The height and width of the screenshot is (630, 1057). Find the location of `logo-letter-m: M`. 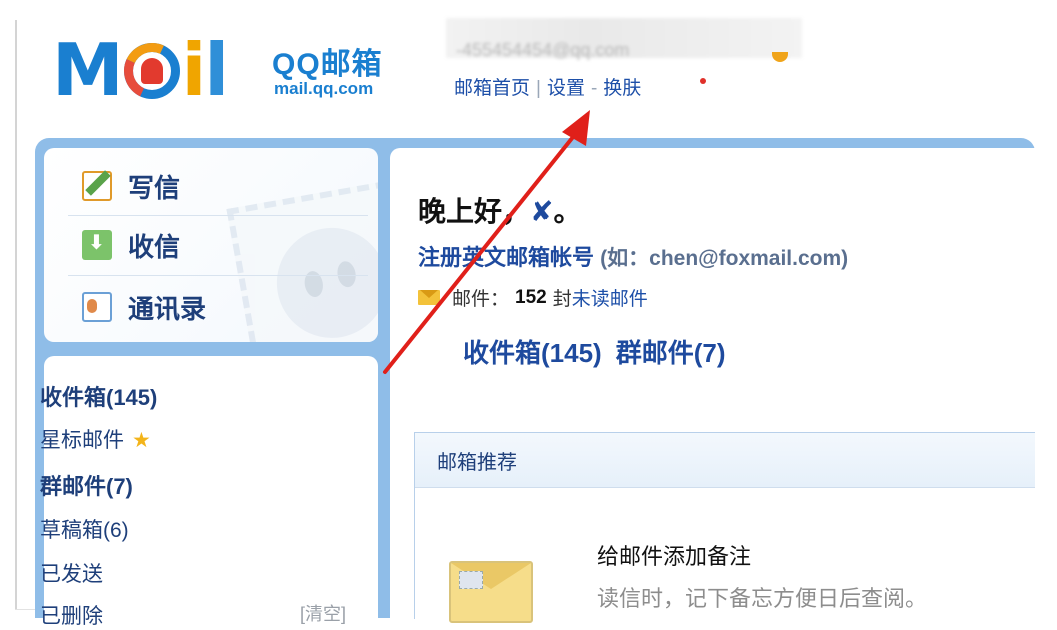

logo-letter-m: M is located at coordinates (88, 70).